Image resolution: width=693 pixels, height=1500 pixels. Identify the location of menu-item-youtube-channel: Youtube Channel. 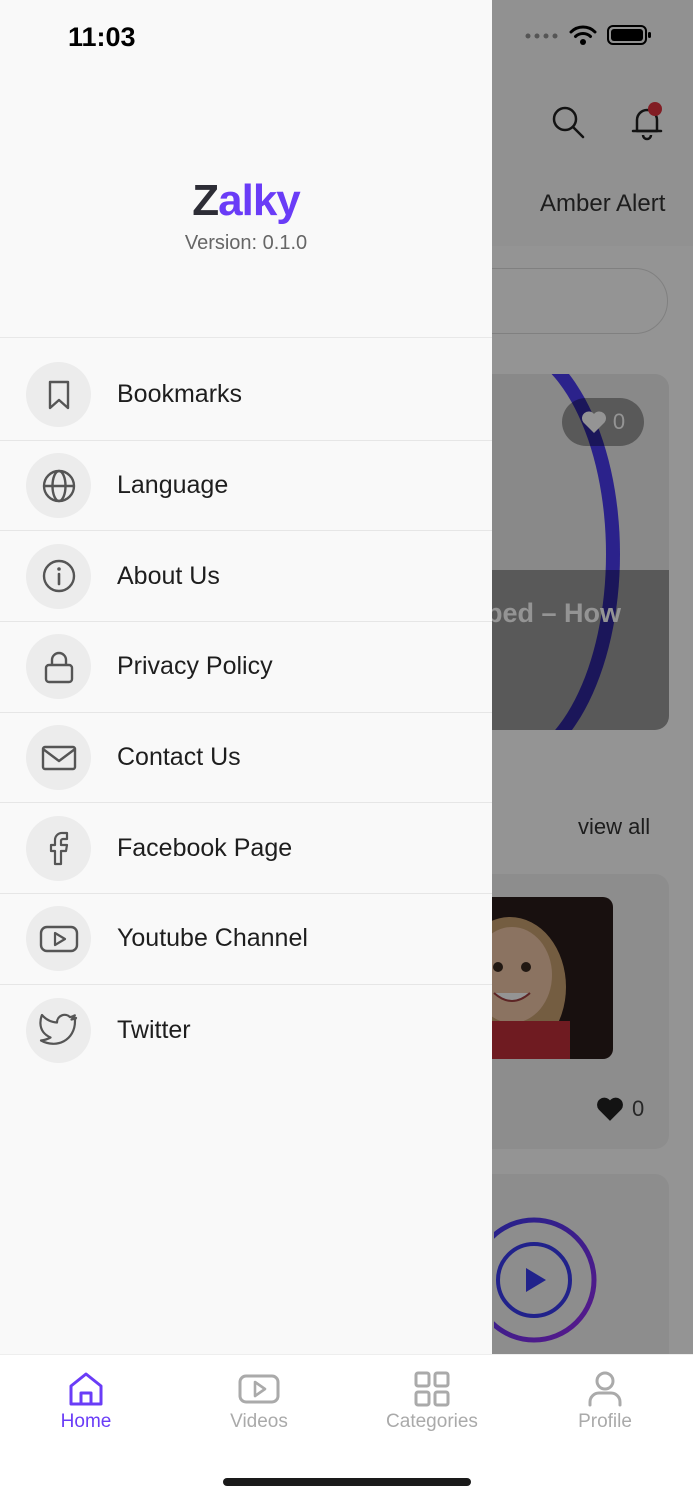
(246, 939).